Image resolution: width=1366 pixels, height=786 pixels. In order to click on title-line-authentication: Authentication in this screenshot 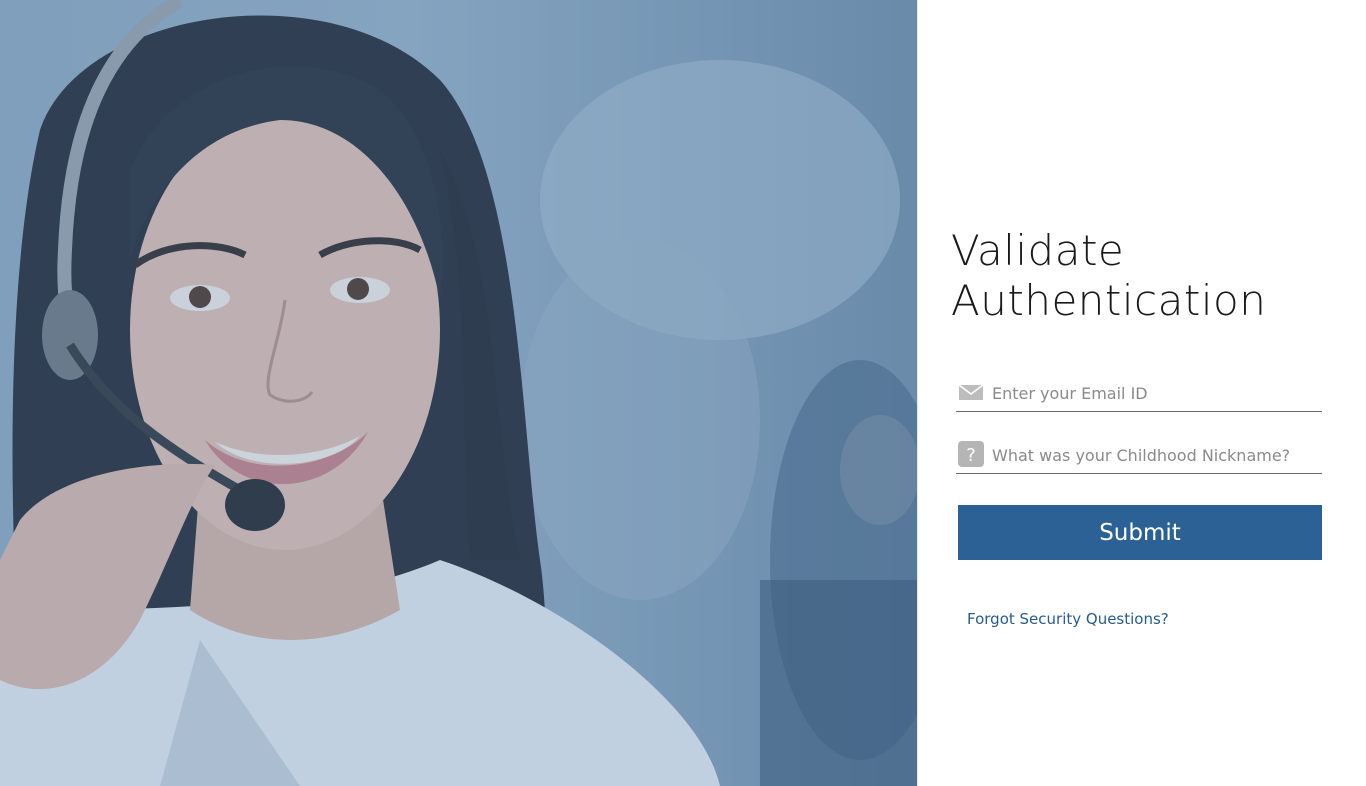, I will do `click(1109, 300)`.